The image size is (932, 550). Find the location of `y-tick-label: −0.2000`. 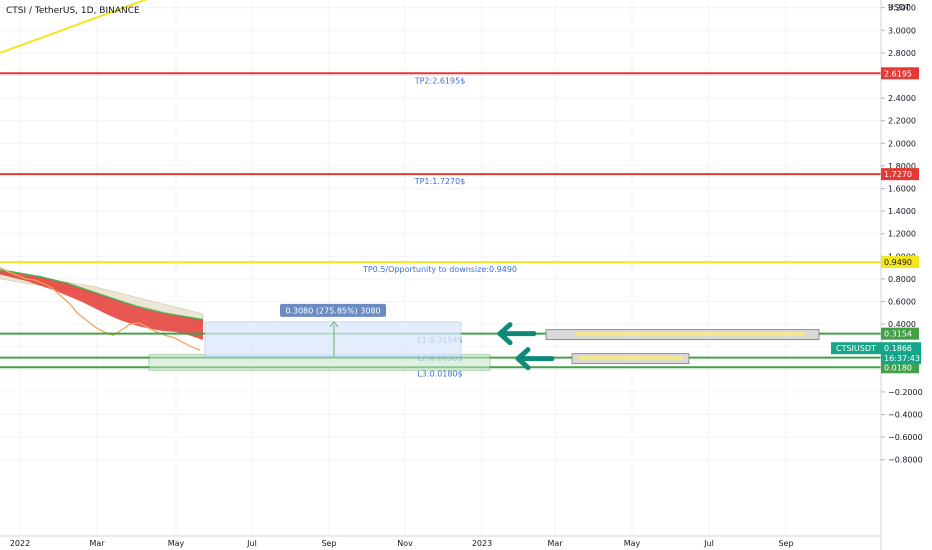

y-tick-label: −0.2000 is located at coordinates (905, 392).